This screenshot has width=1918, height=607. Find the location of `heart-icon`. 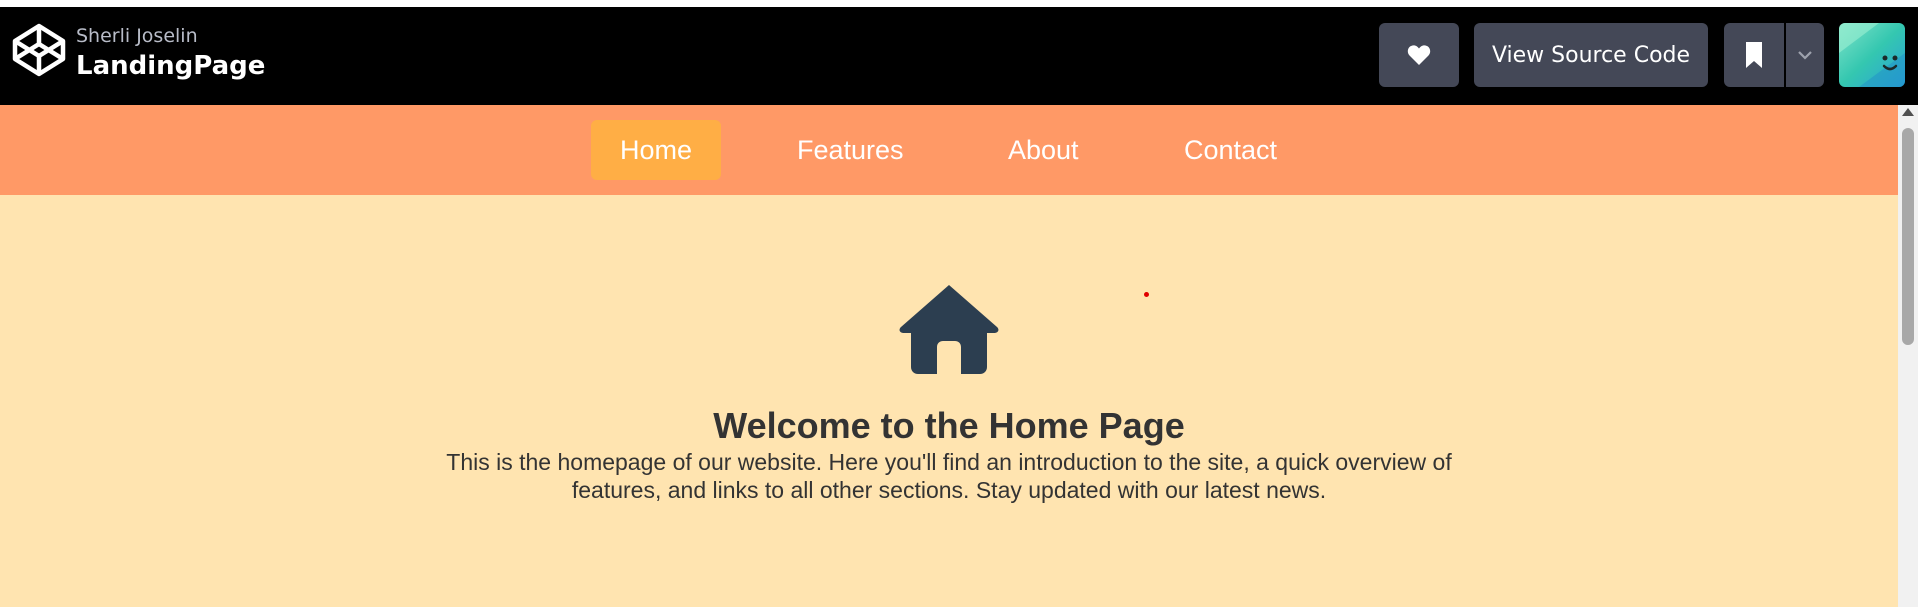

heart-icon is located at coordinates (1419, 55).